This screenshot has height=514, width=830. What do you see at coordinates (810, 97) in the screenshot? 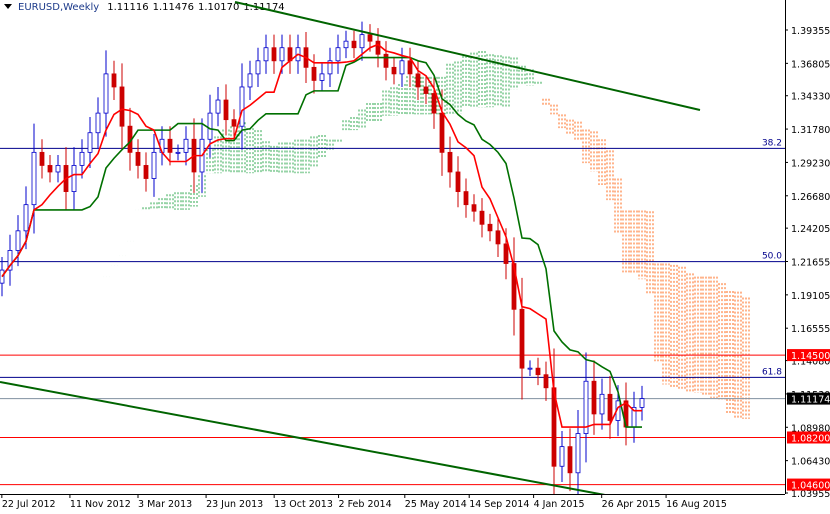
I see `y-tick-label: 1.34330` at bounding box center [810, 97].